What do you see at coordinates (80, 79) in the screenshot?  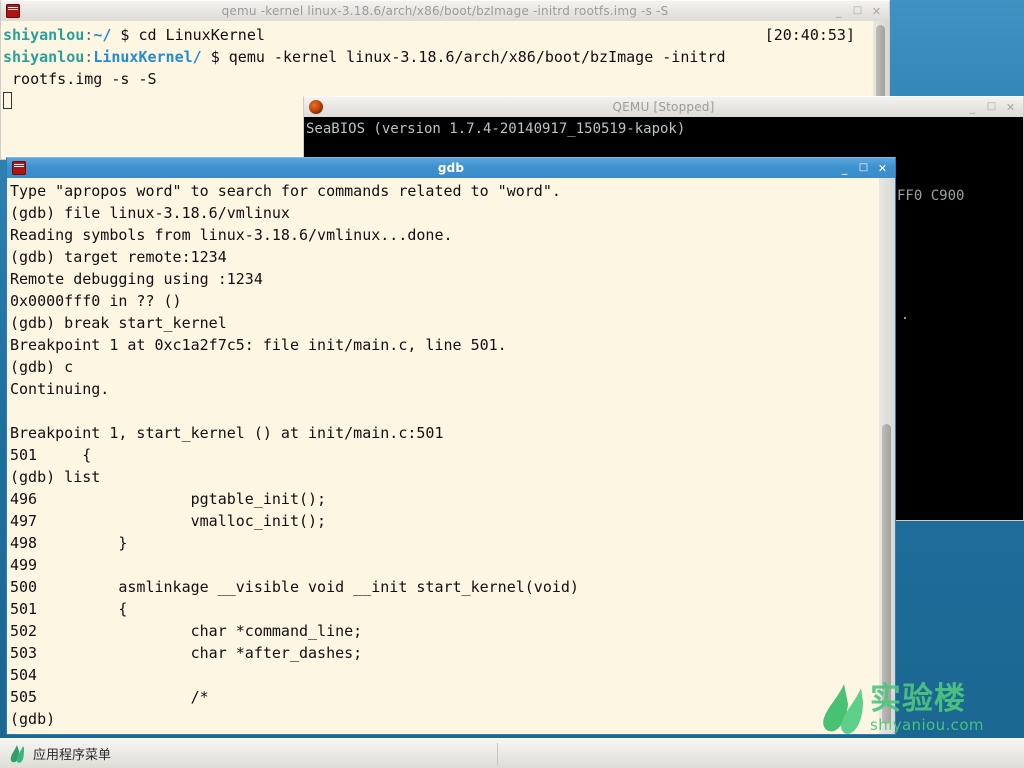 I see `terminal-line-3: rootfs.img -s -S` at bounding box center [80, 79].